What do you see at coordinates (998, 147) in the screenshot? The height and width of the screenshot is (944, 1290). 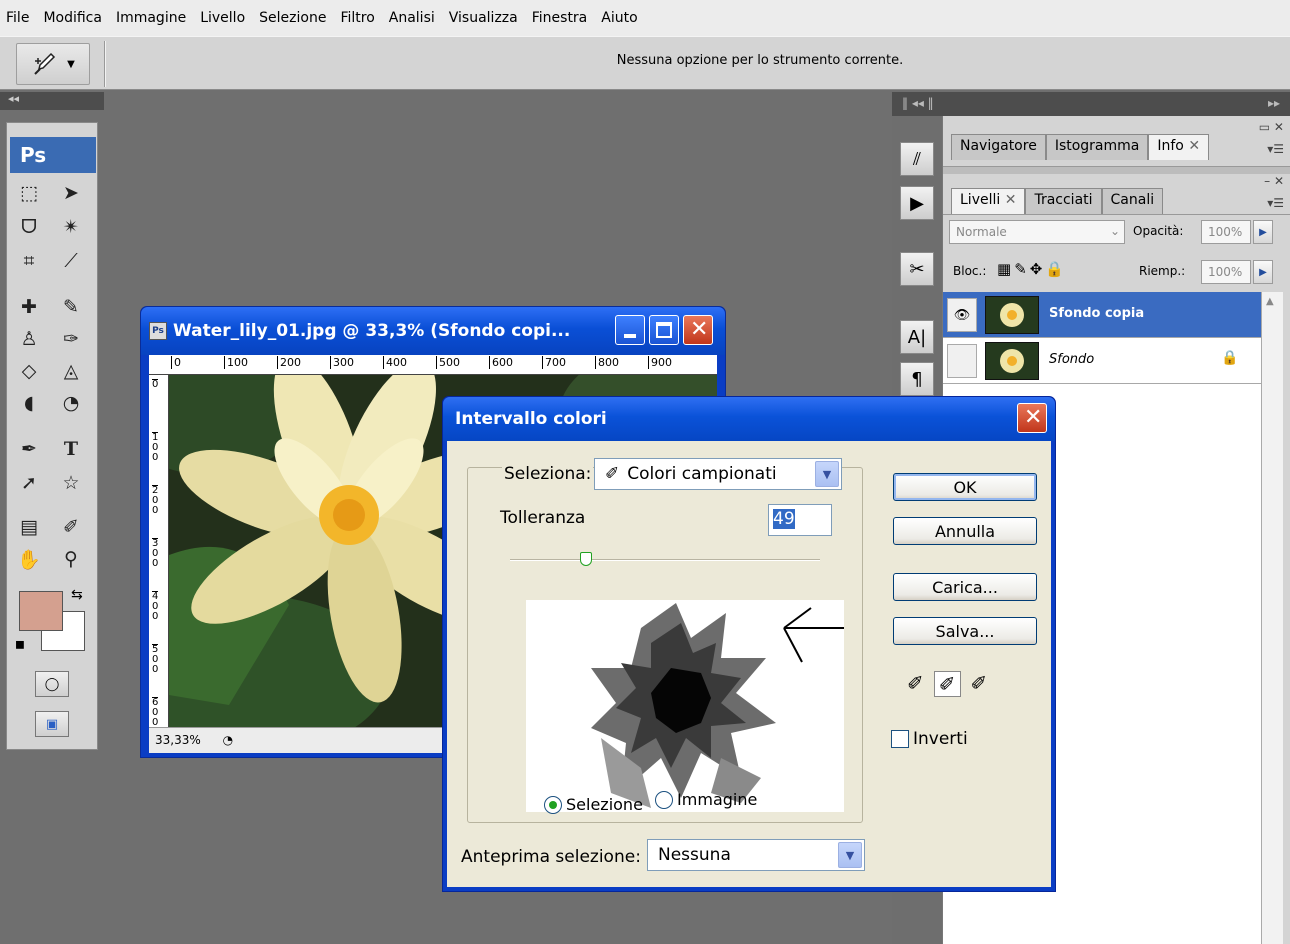 I see `tab-navigatore: Navigatore` at bounding box center [998, 147].